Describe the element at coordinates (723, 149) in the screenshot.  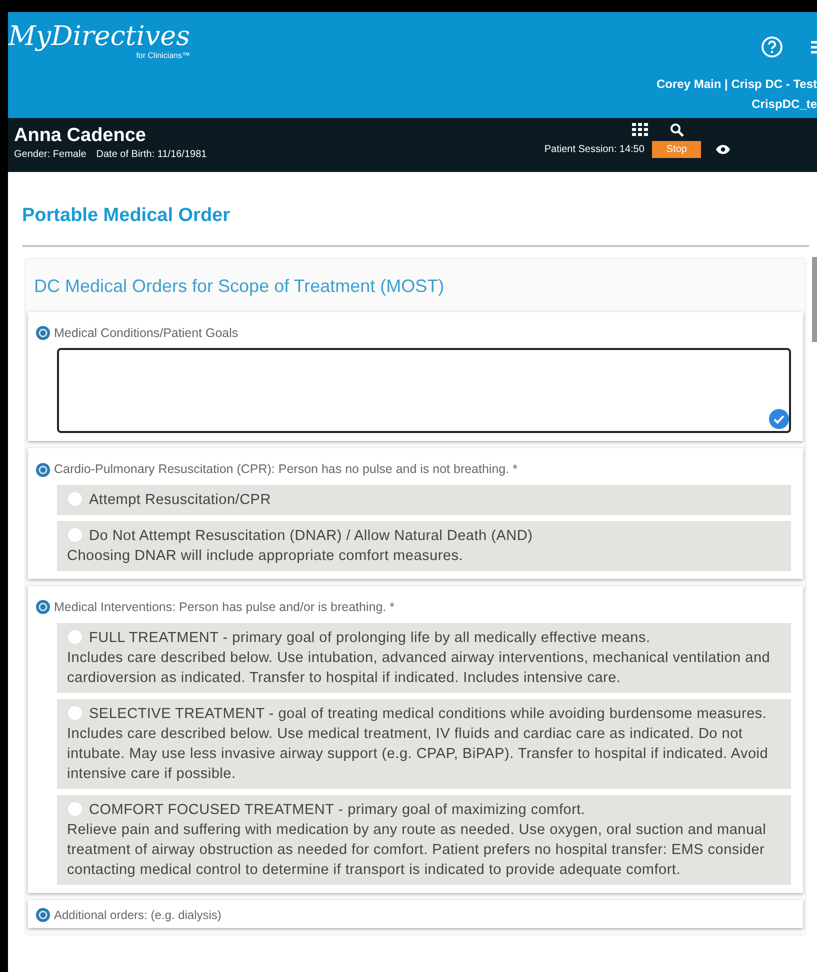
I see `eye-icon` at that location.